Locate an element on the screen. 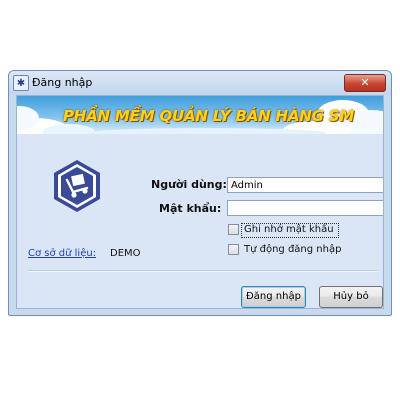 Image resolution: width=400 pixels, height=400 pixels. login-button: Đăng nhập is located at coordinates (273, 297).